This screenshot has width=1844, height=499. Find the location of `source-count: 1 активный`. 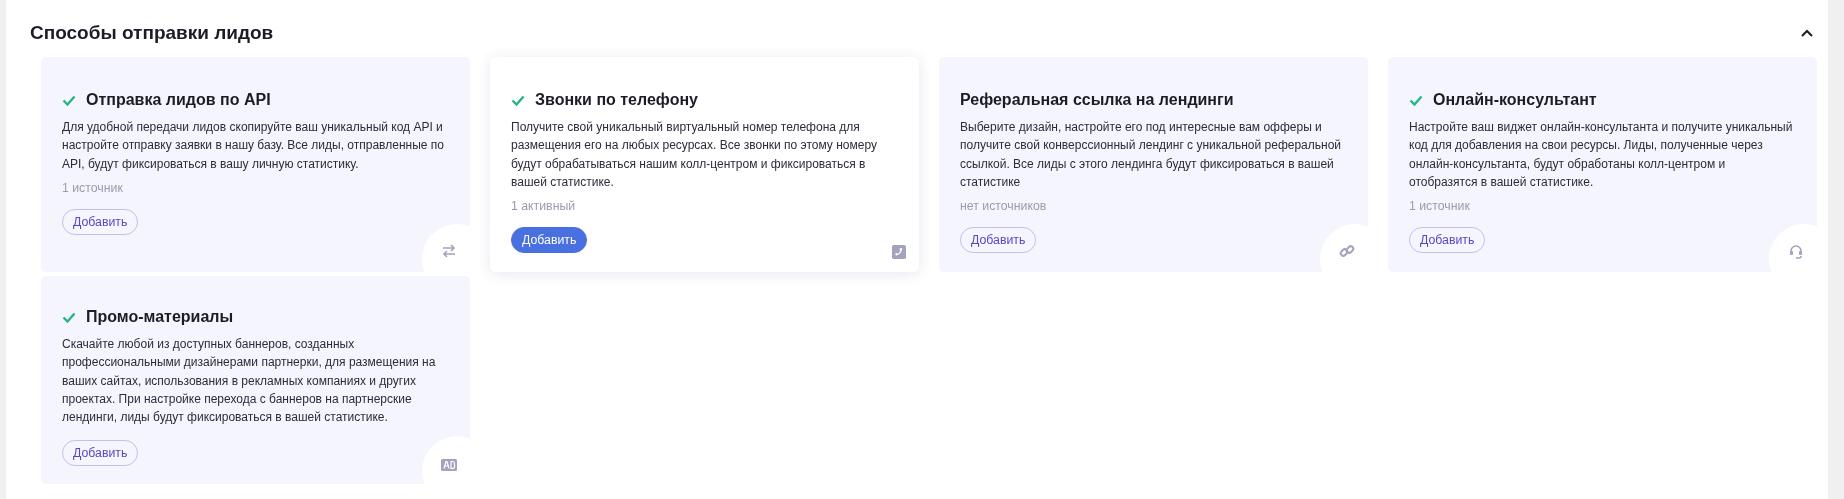

source-count: 1 активный is located at coordinates (544, 206).